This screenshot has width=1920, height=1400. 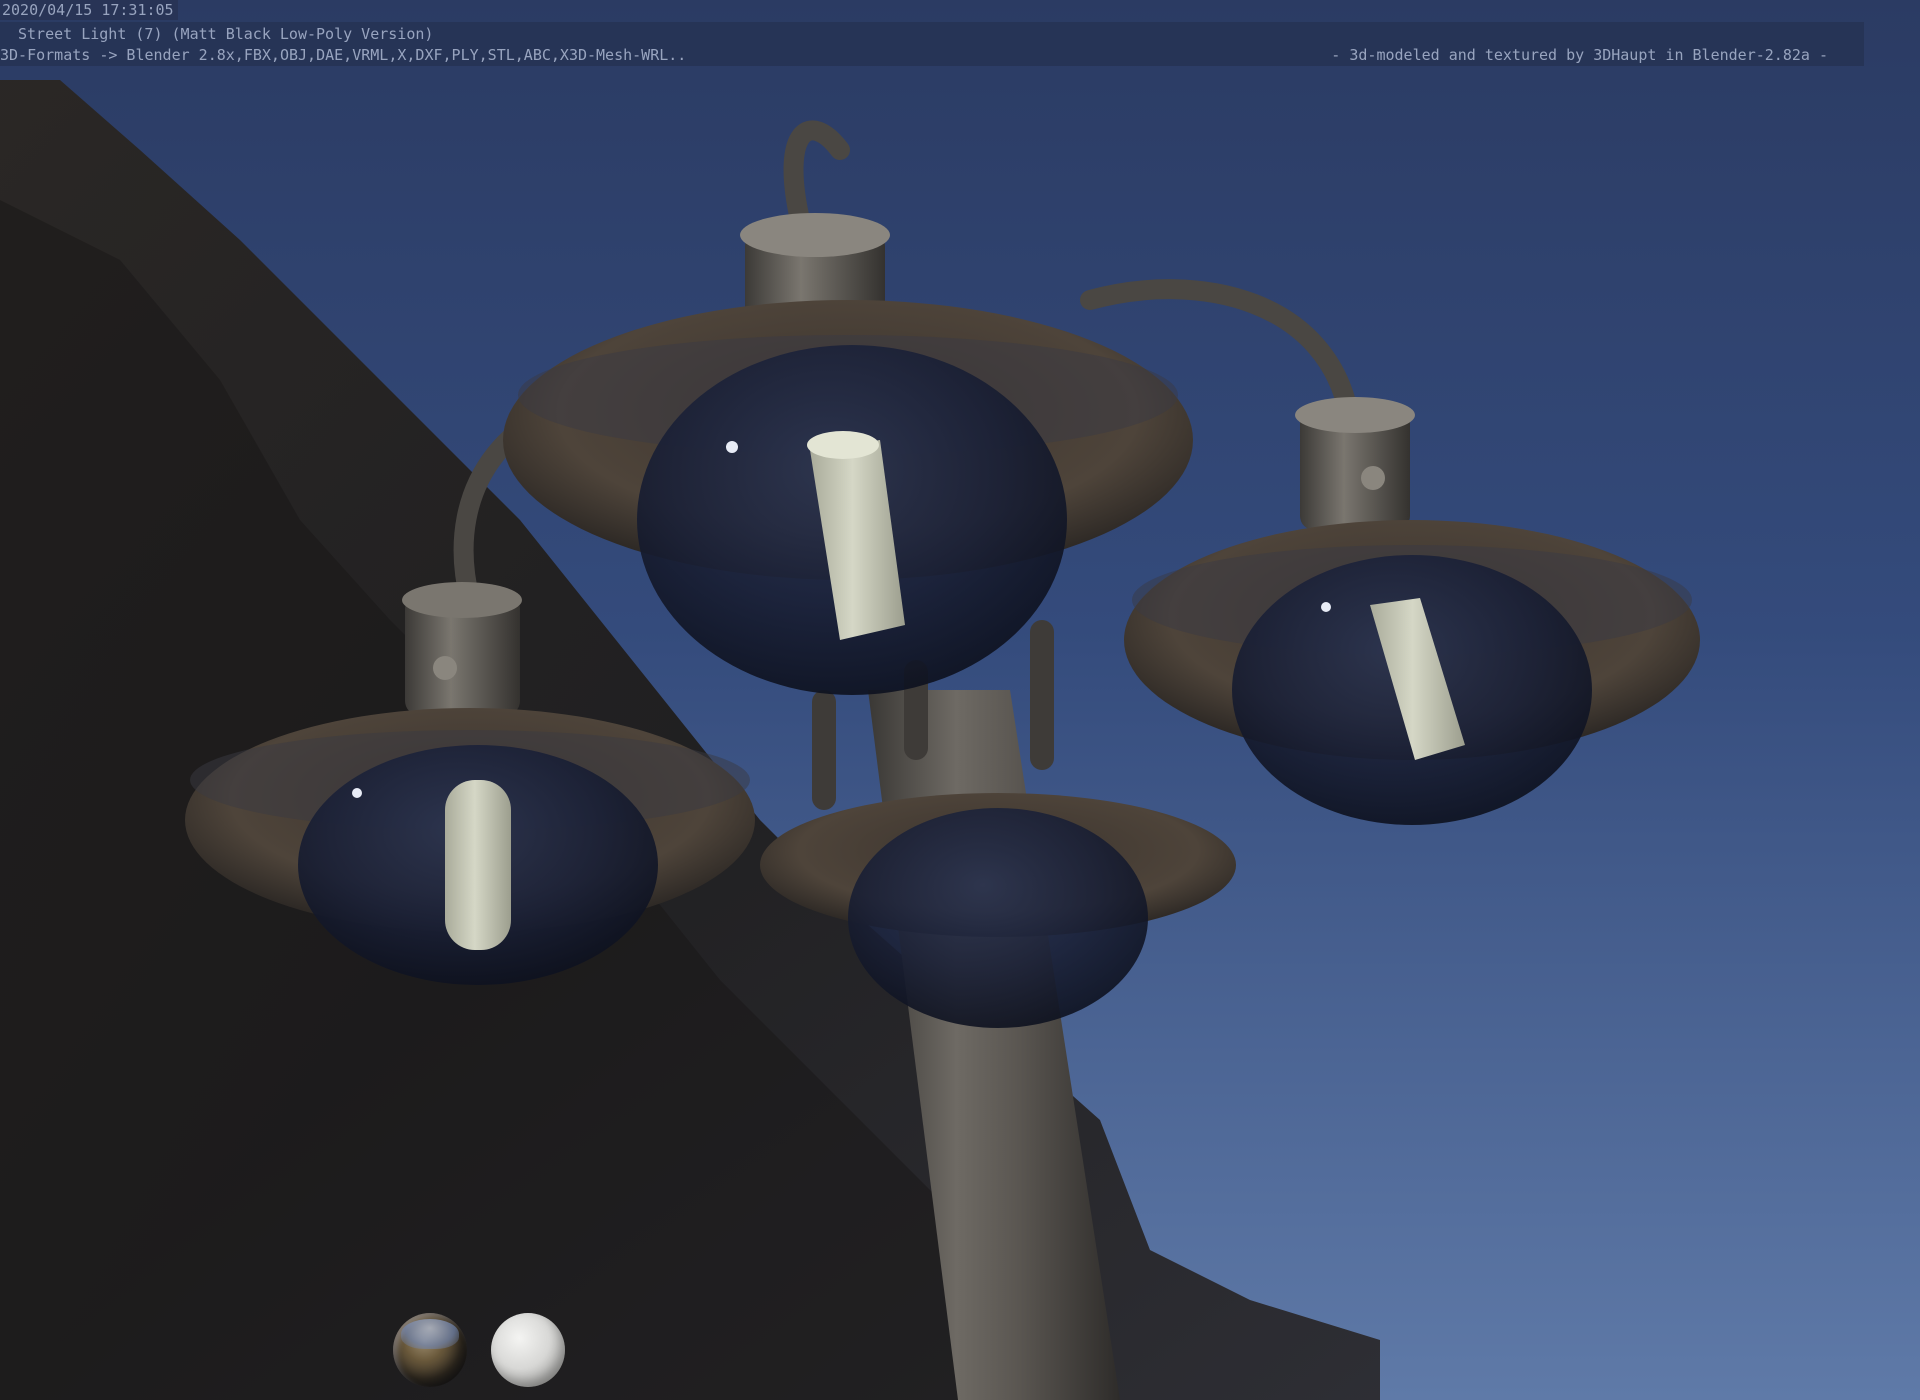 I want to click on white-sphere-icon, so click(x=528, y=1350).